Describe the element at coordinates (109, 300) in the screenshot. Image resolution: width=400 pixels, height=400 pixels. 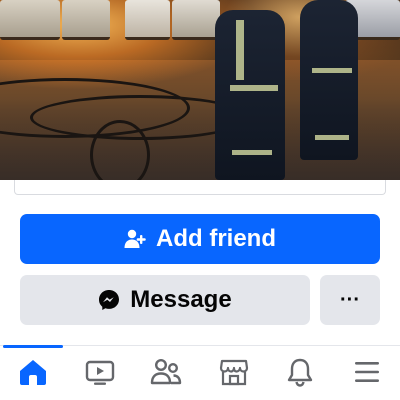
I see `messenger-icon` at that location.